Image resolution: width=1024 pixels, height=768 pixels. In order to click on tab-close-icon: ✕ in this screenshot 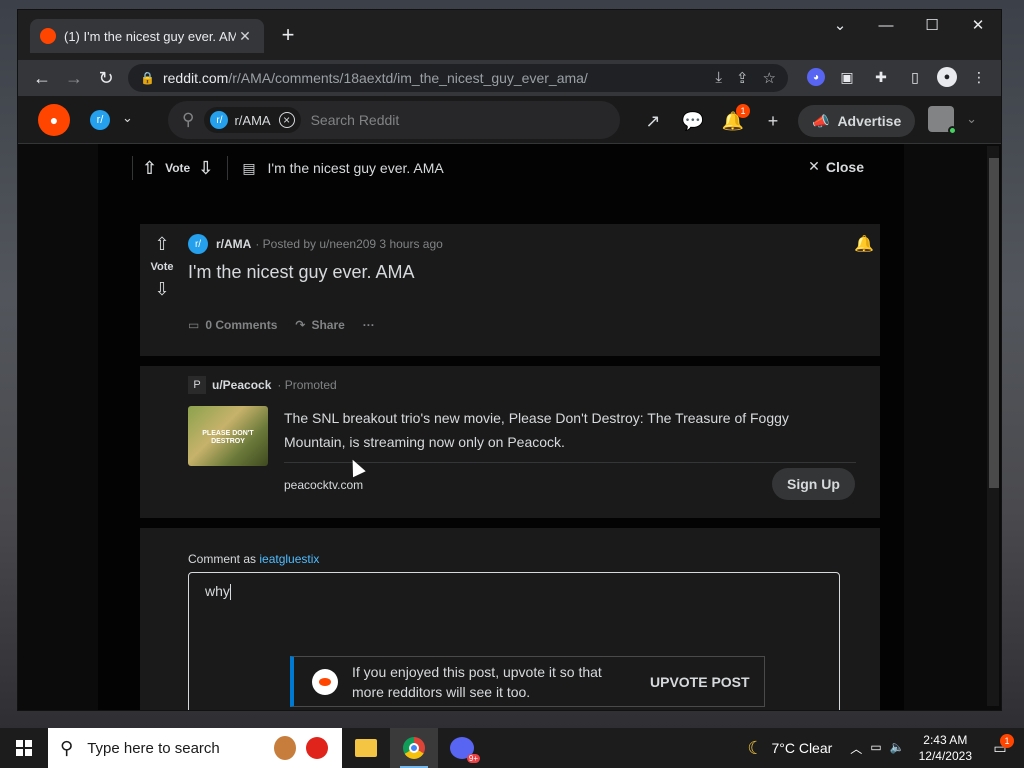, I will do `click(245, 36)`.